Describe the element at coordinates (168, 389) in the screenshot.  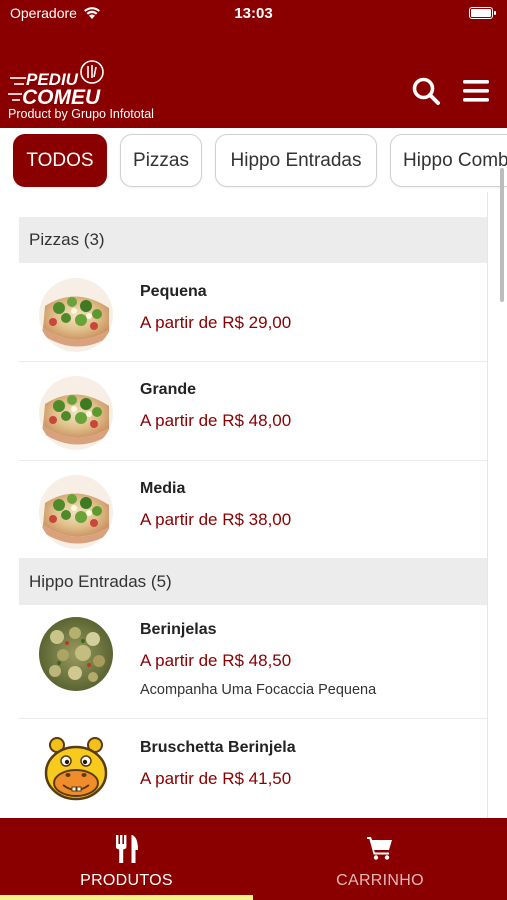
I see `product-name: Grande` at that location.